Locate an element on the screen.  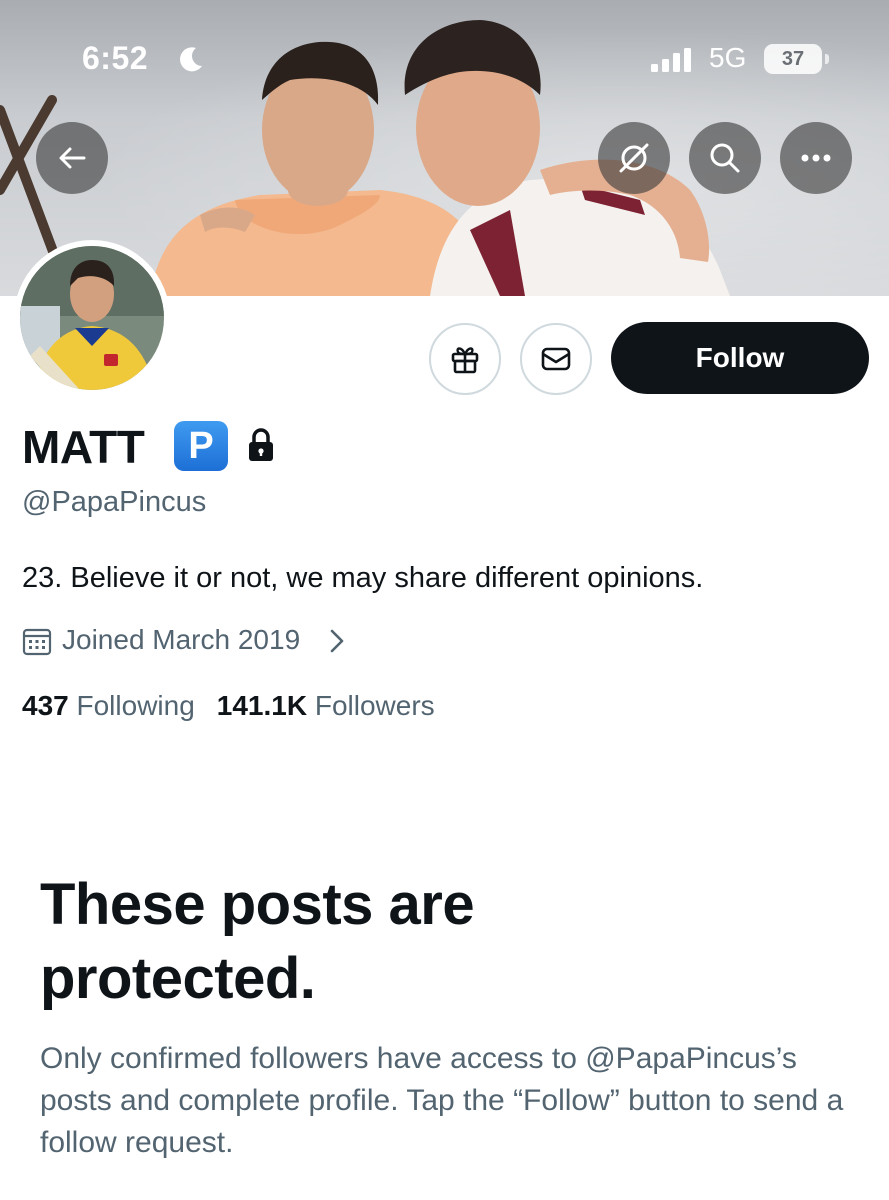
gift-button is located at coordinates (465, 359).